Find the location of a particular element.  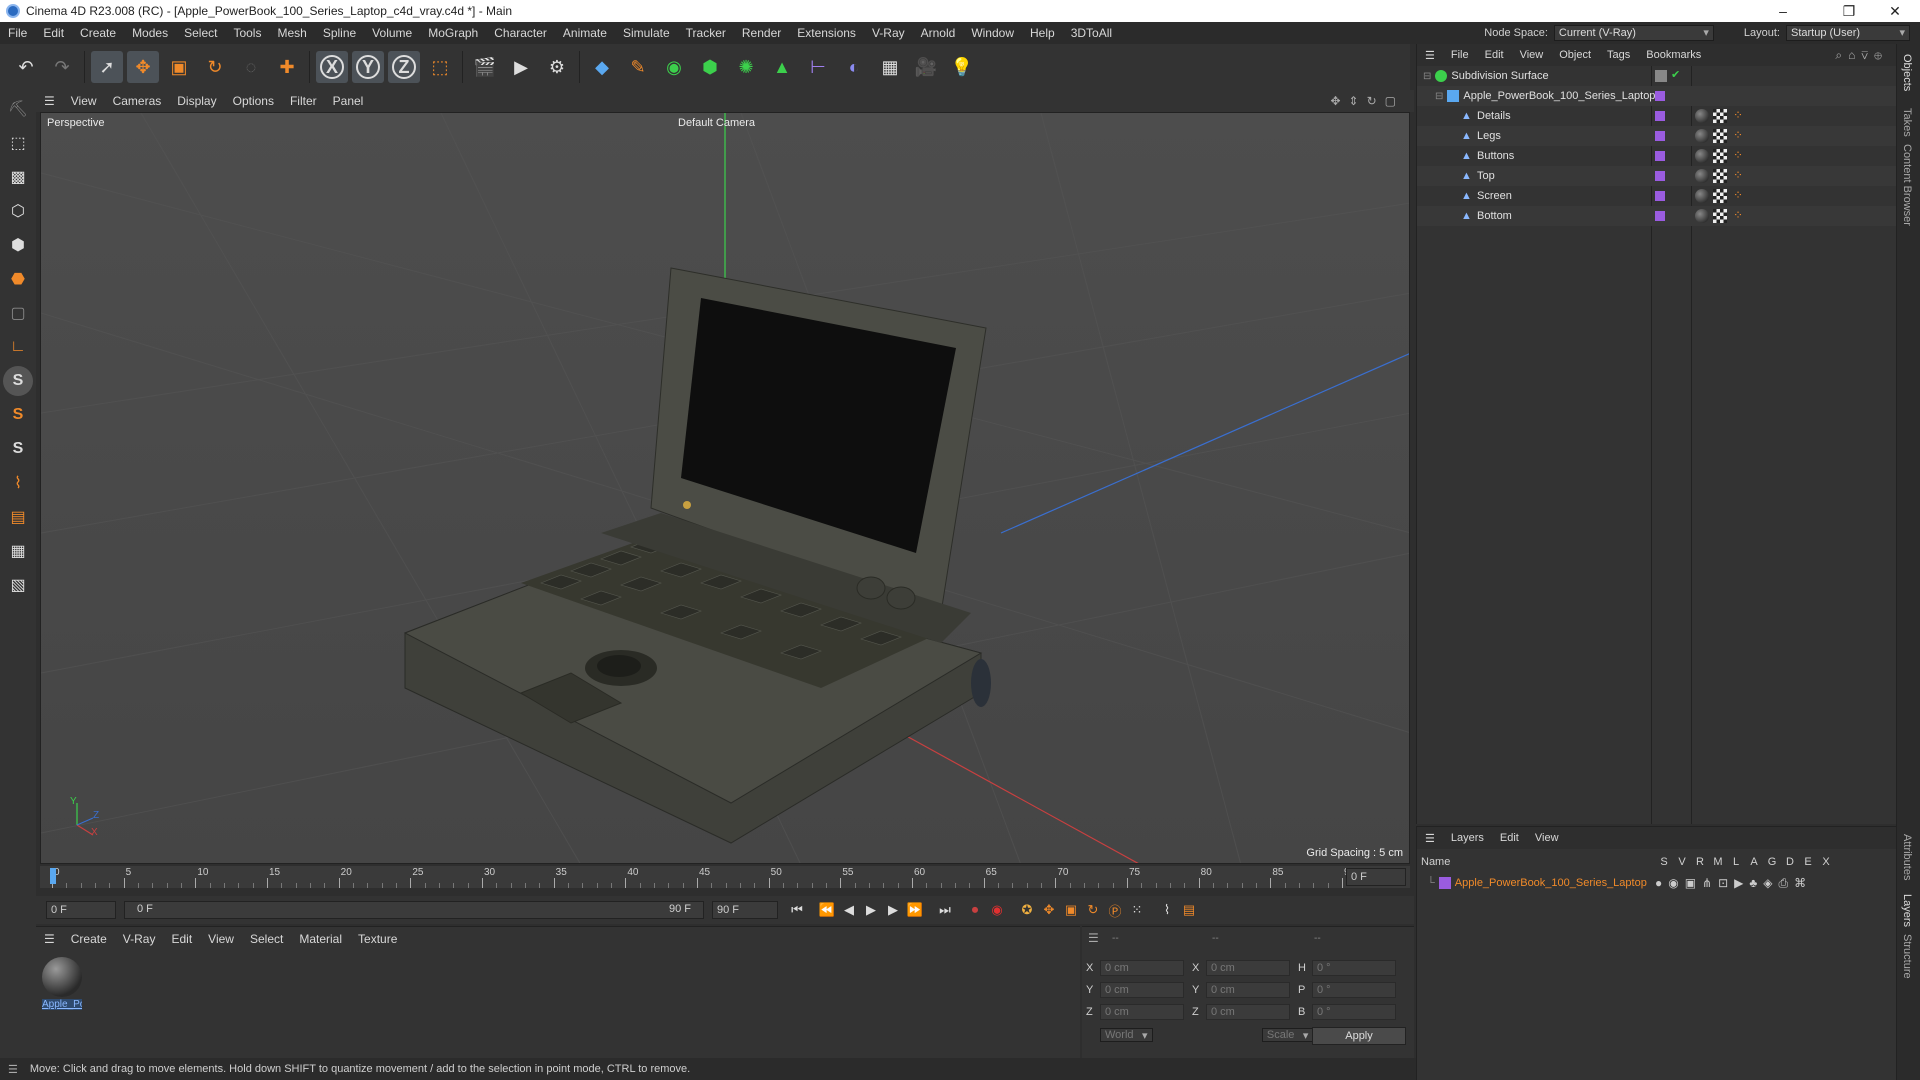

render-settings-icon: ⚙ is located at coordinates (557, 67).